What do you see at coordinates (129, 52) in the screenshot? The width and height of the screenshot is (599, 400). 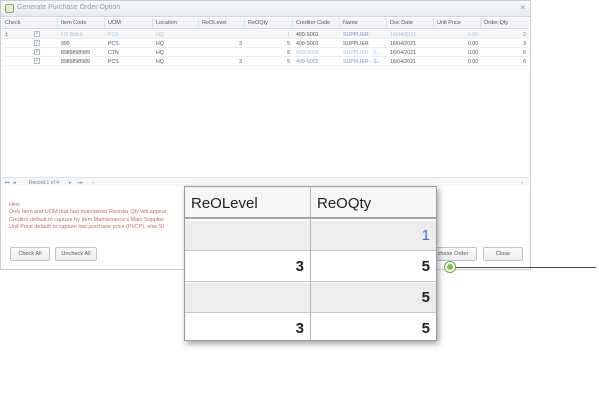 I see `uom-cell: CTN` at bounding box center [129, 52].